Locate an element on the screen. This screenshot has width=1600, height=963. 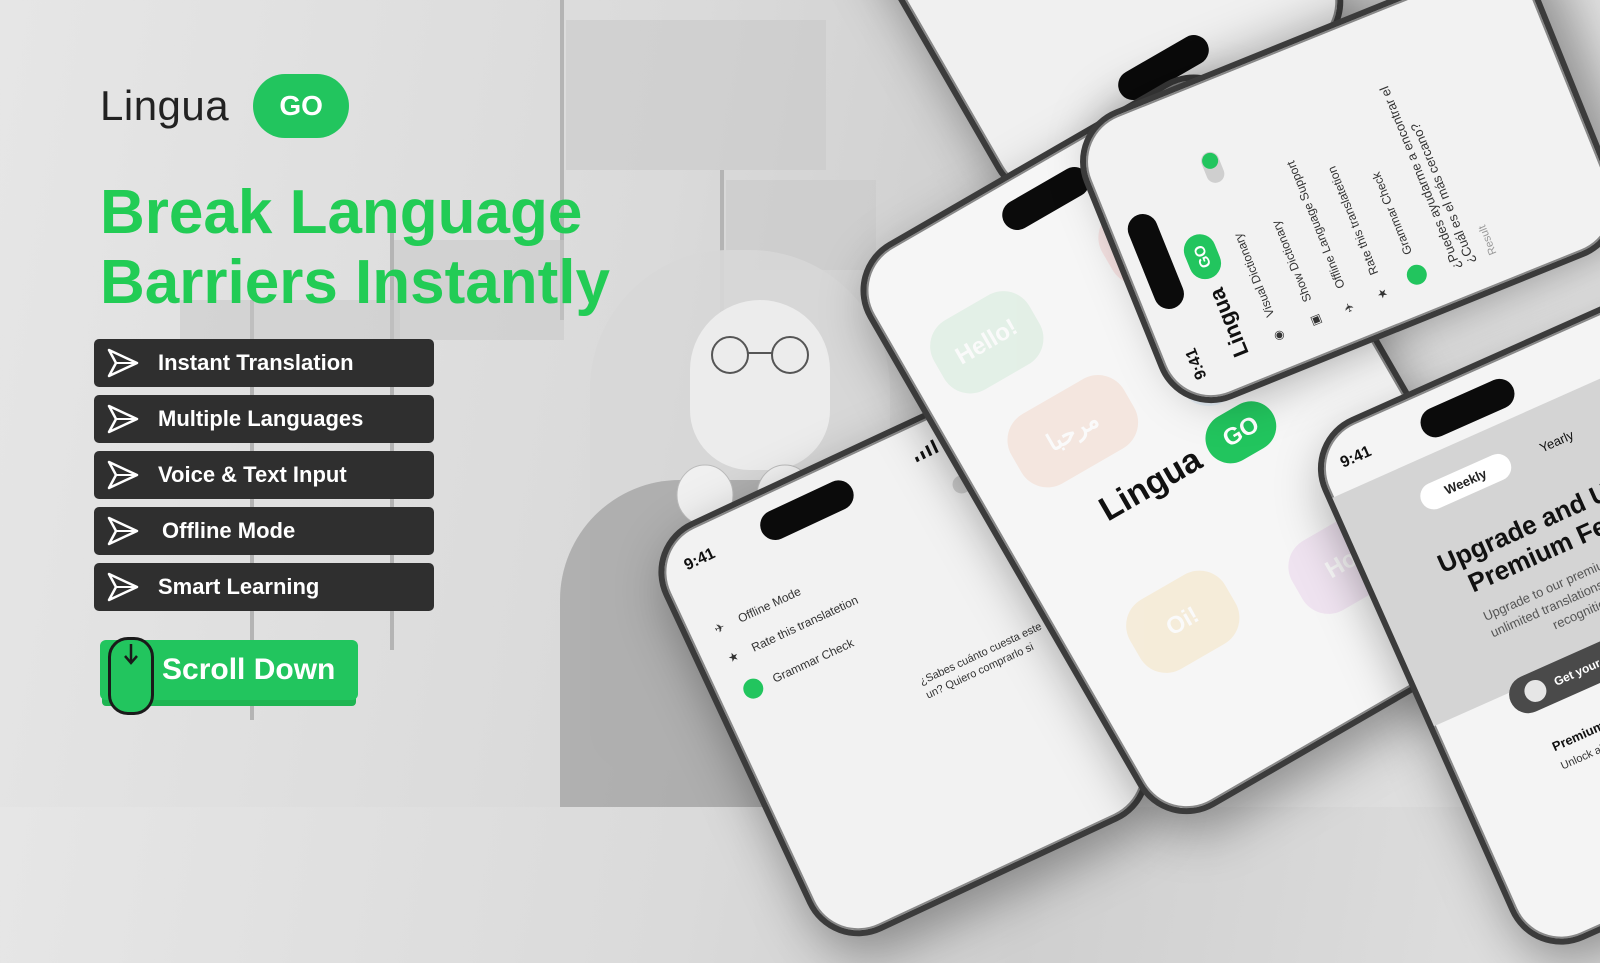
speech-bubble: Oi! is located at coordinates (1183, 621).